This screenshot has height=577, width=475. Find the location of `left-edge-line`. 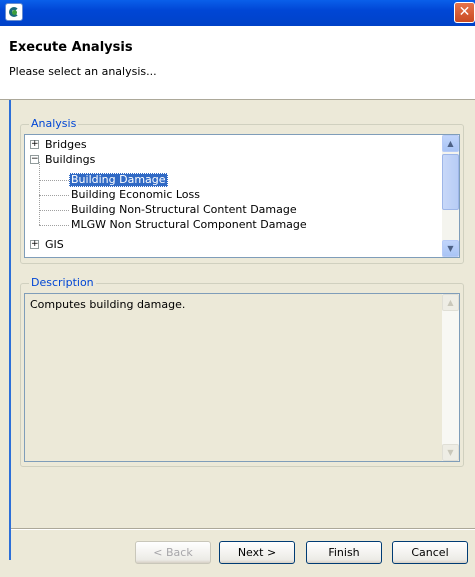

left-edge-line is located at coordinates (10, 330).